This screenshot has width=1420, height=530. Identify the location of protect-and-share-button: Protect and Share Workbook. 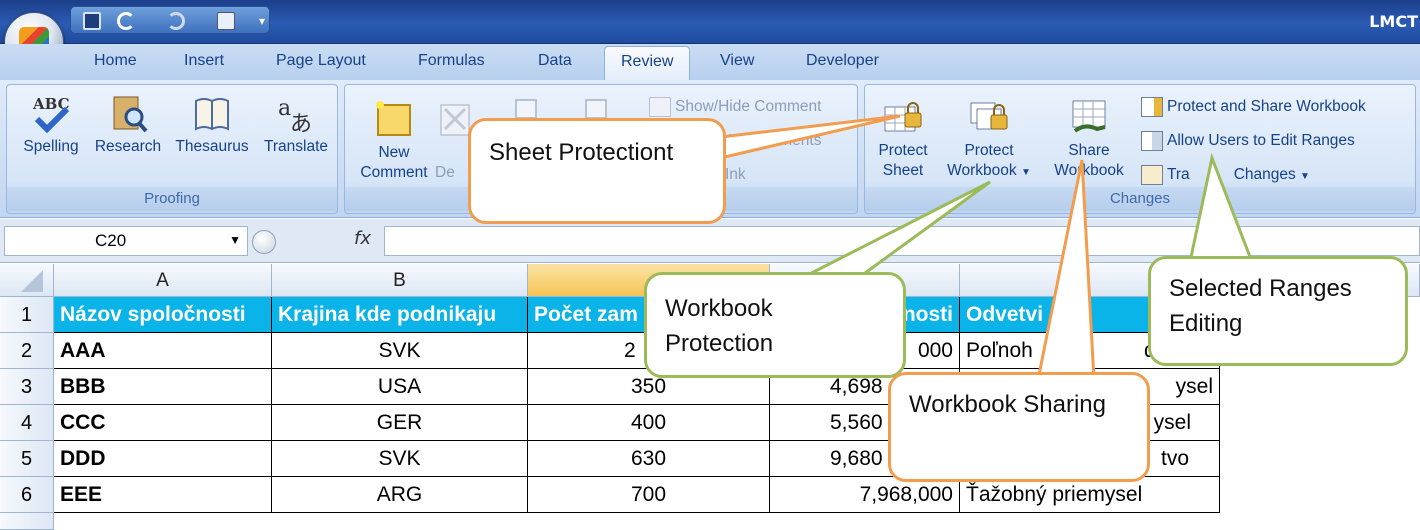
(1253, 107).